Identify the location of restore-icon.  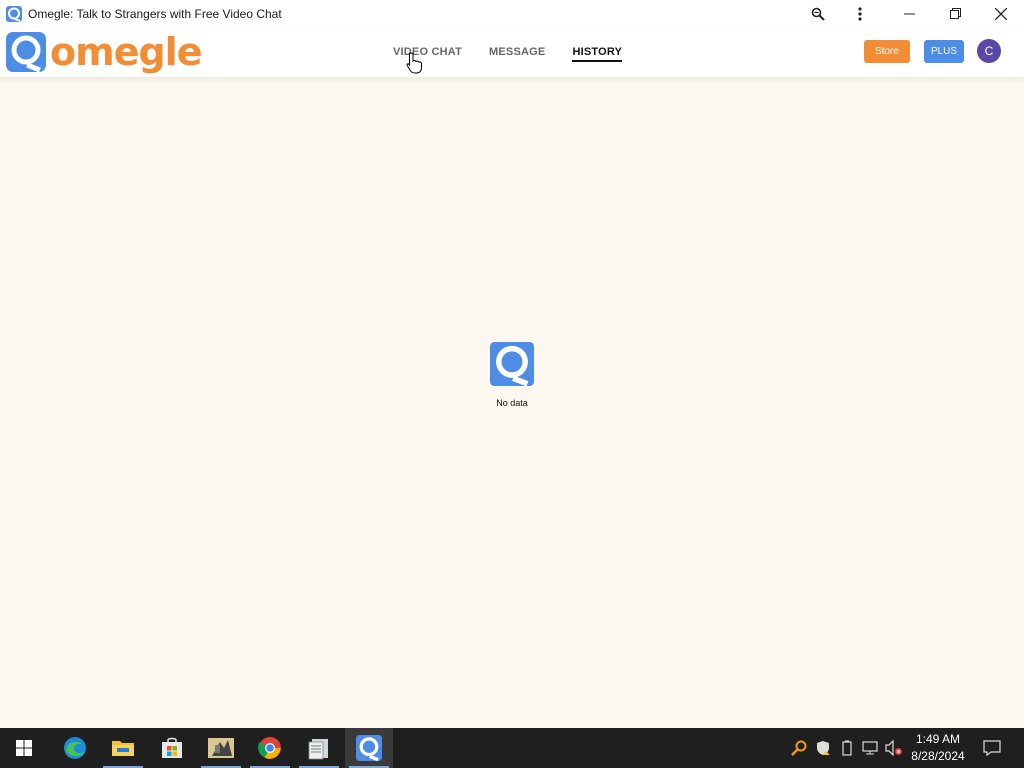
(955, 13).